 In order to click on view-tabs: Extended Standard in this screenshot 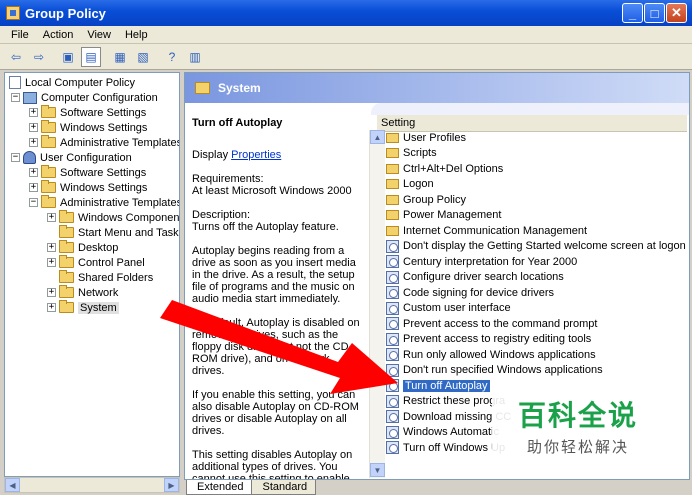, I will do `click(251, 487)`.